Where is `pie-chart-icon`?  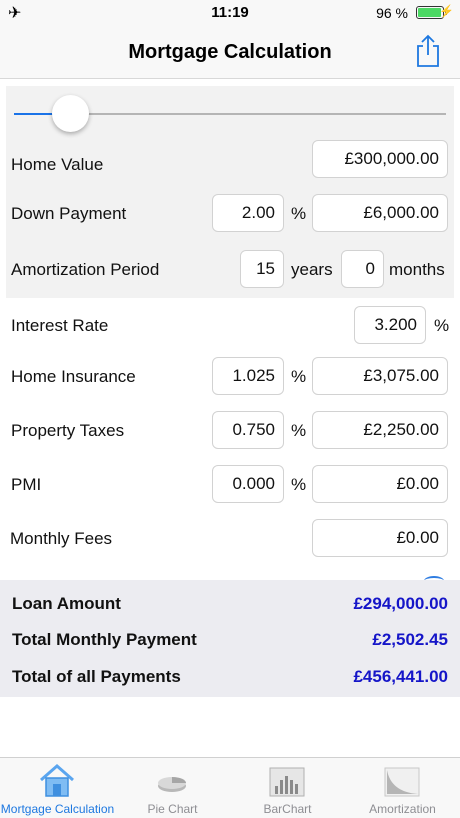
pie-chart-icon is located at coordinates (172, 781).